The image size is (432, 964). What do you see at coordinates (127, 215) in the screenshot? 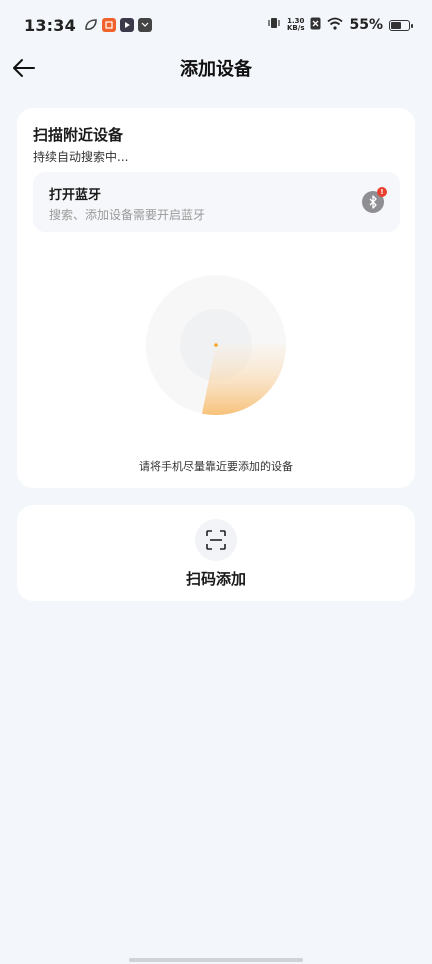
I see `bluetooth-description: 搜索、添加设备需要开启蓝牙` at bounding box center [127, 215].